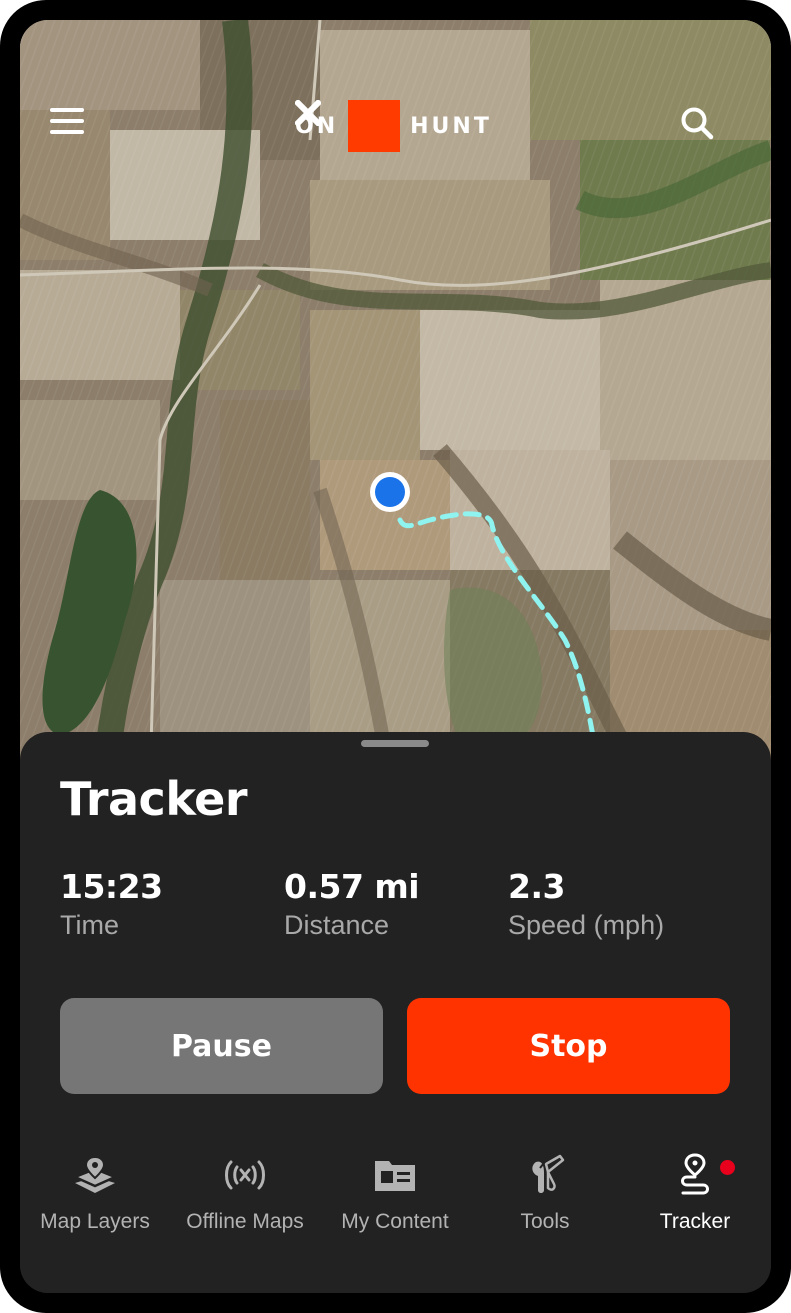  I want to click on stat-speed-value: 2.3, so click(536, 886).